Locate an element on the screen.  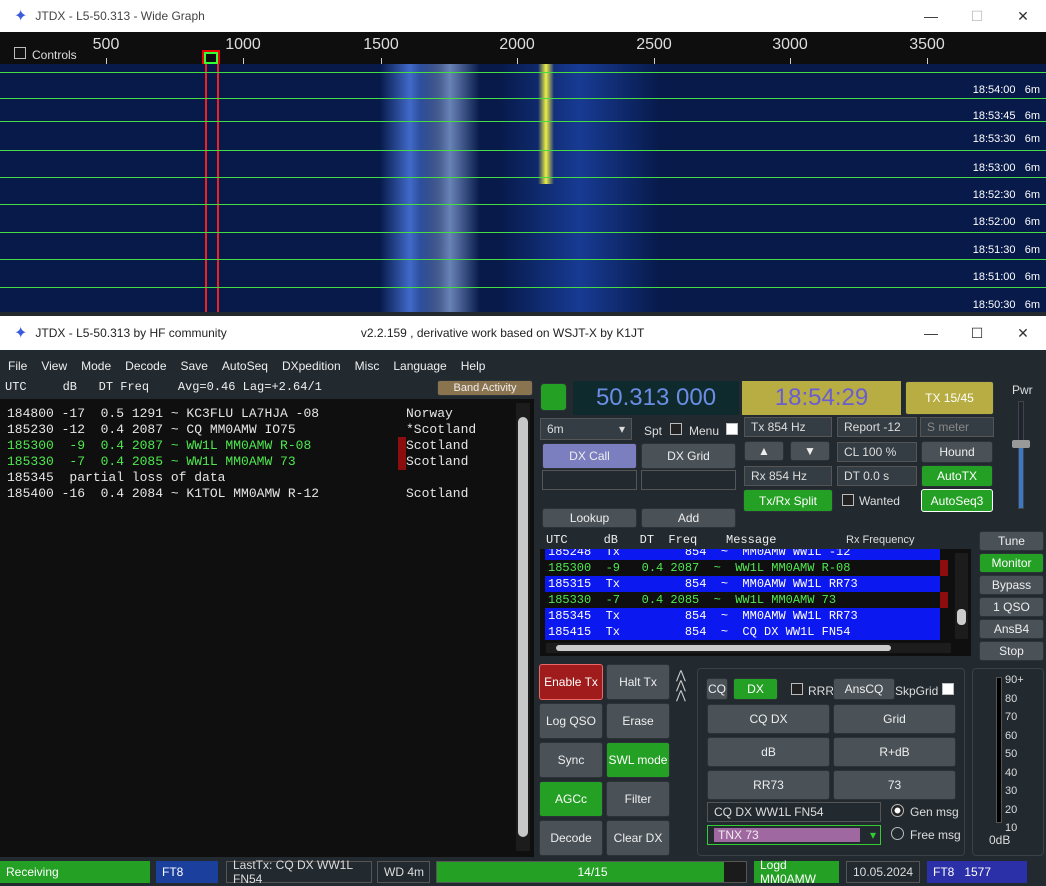
band-activity-button: Band Activity is located at coordinates (485, 388).